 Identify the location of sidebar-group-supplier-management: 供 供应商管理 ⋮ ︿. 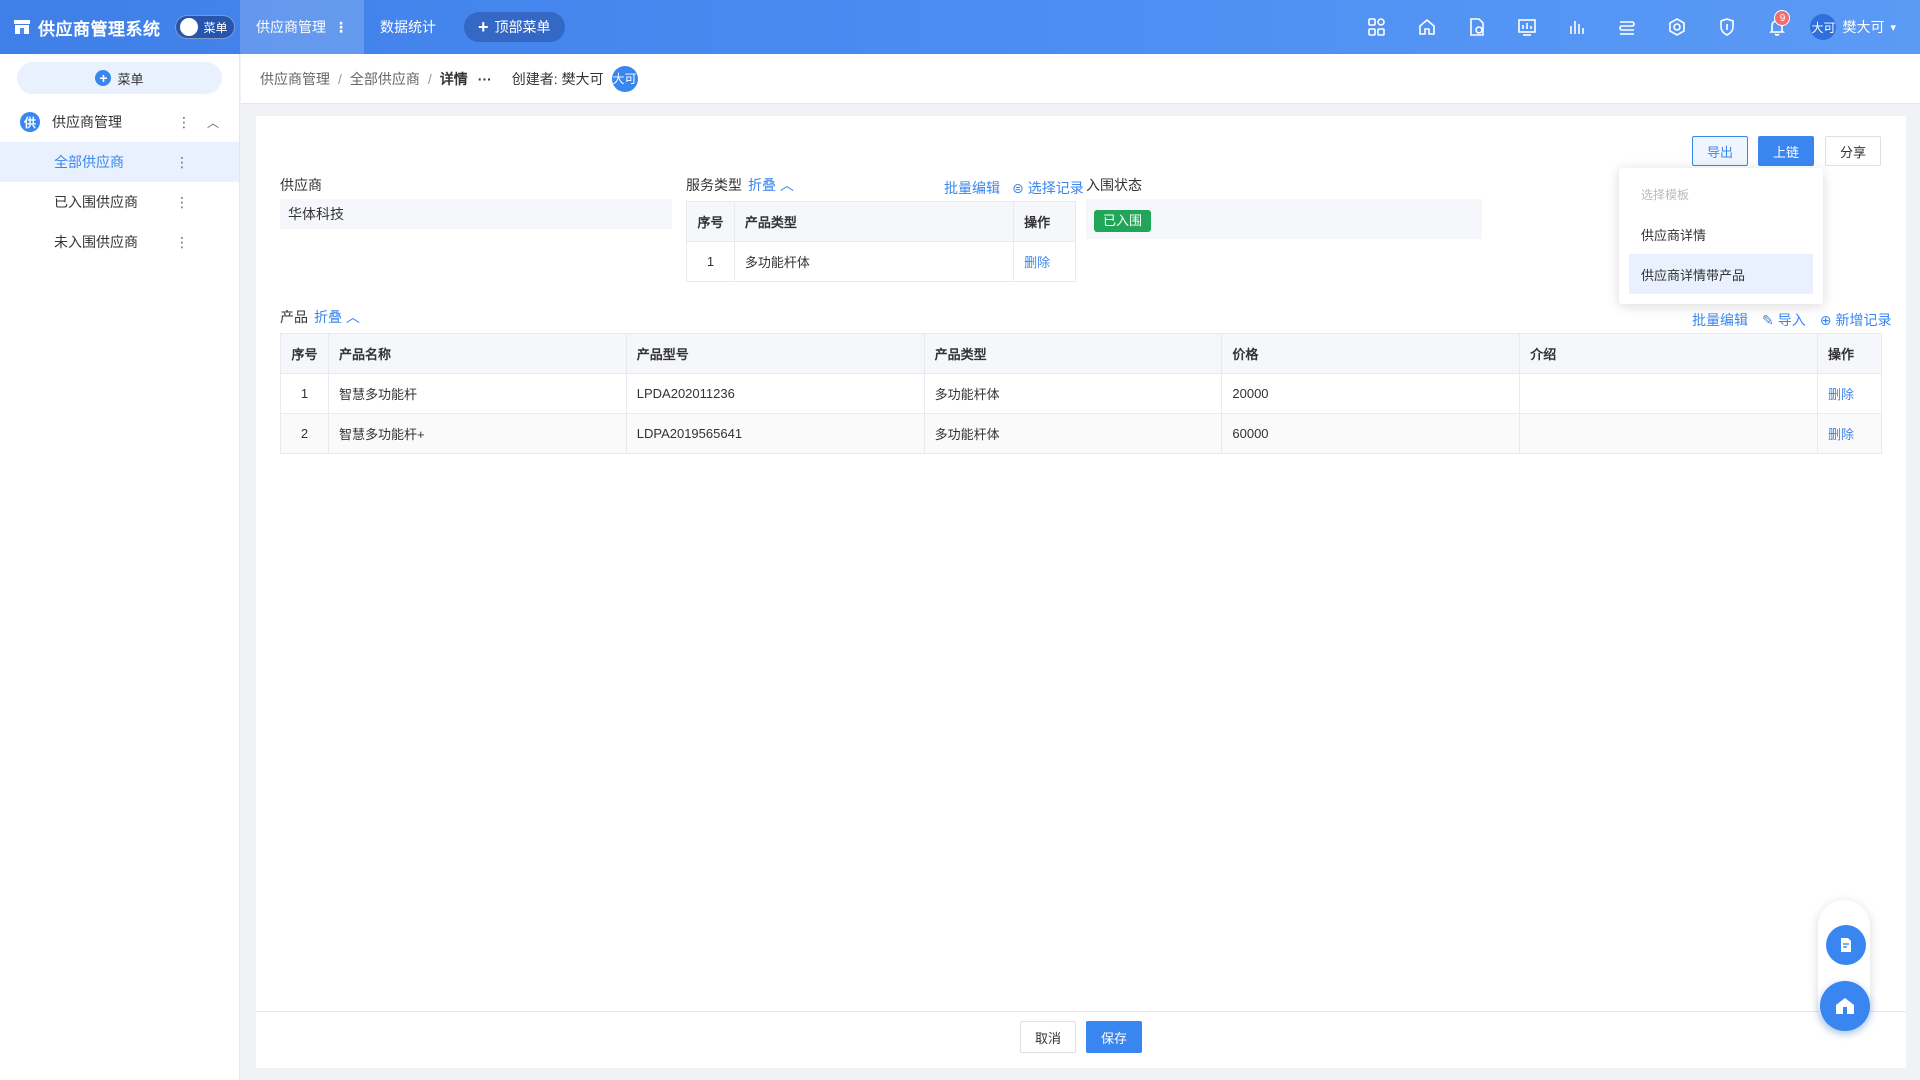
(119, 122).